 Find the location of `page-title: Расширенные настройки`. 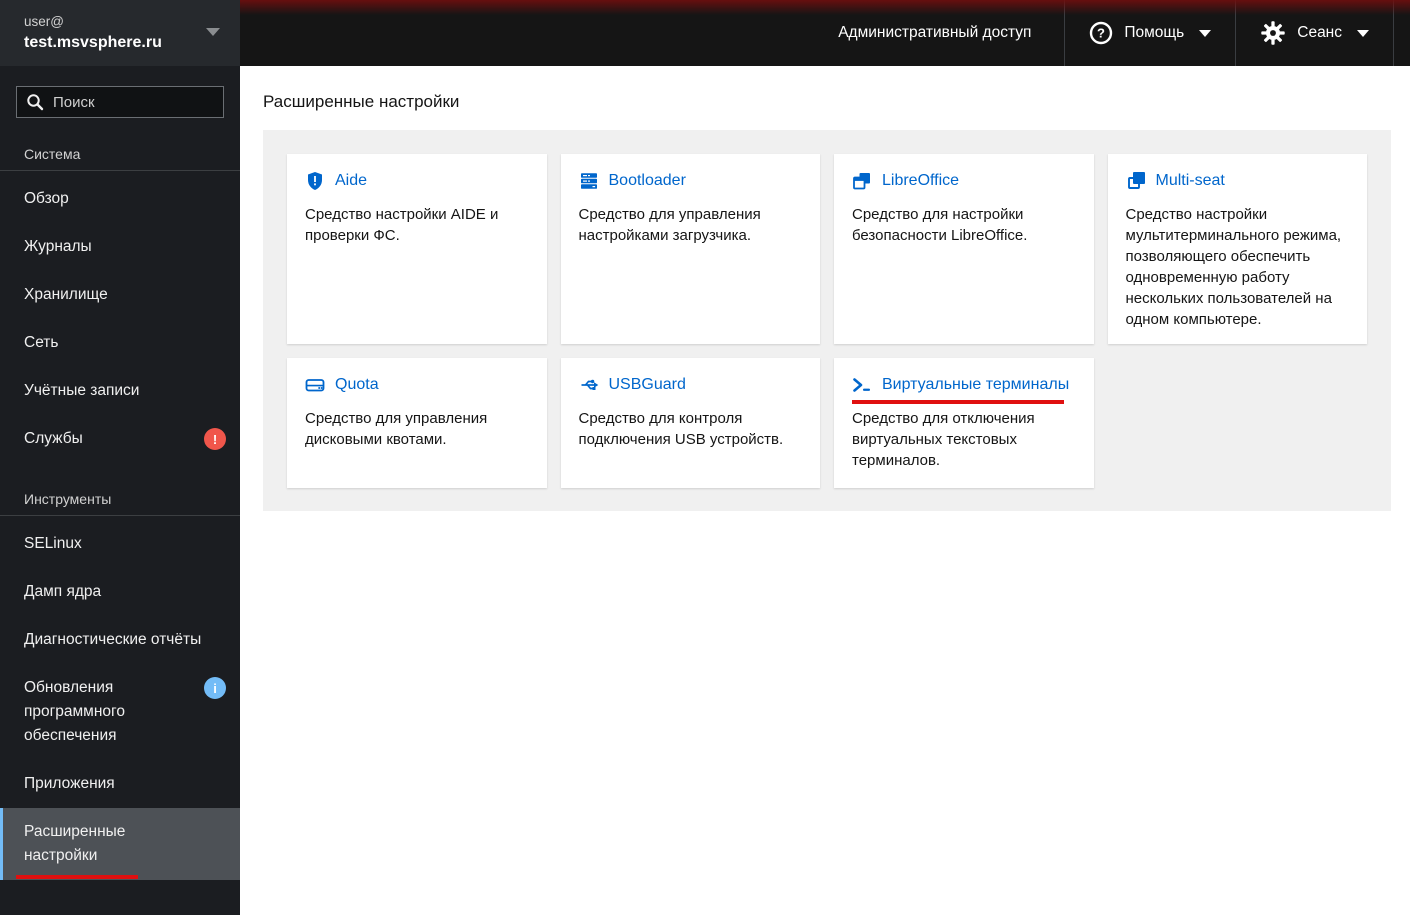

page-title: Расширенные настройки is located at coordinates (361, 101).